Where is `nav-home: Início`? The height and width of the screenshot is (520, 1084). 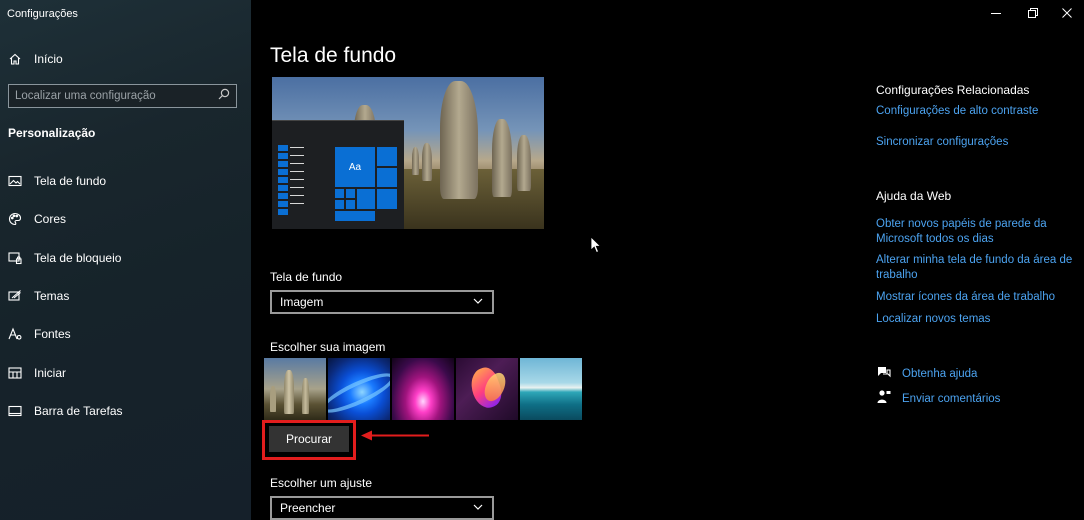 nav-home: Início is located at coordinates (35, 59).